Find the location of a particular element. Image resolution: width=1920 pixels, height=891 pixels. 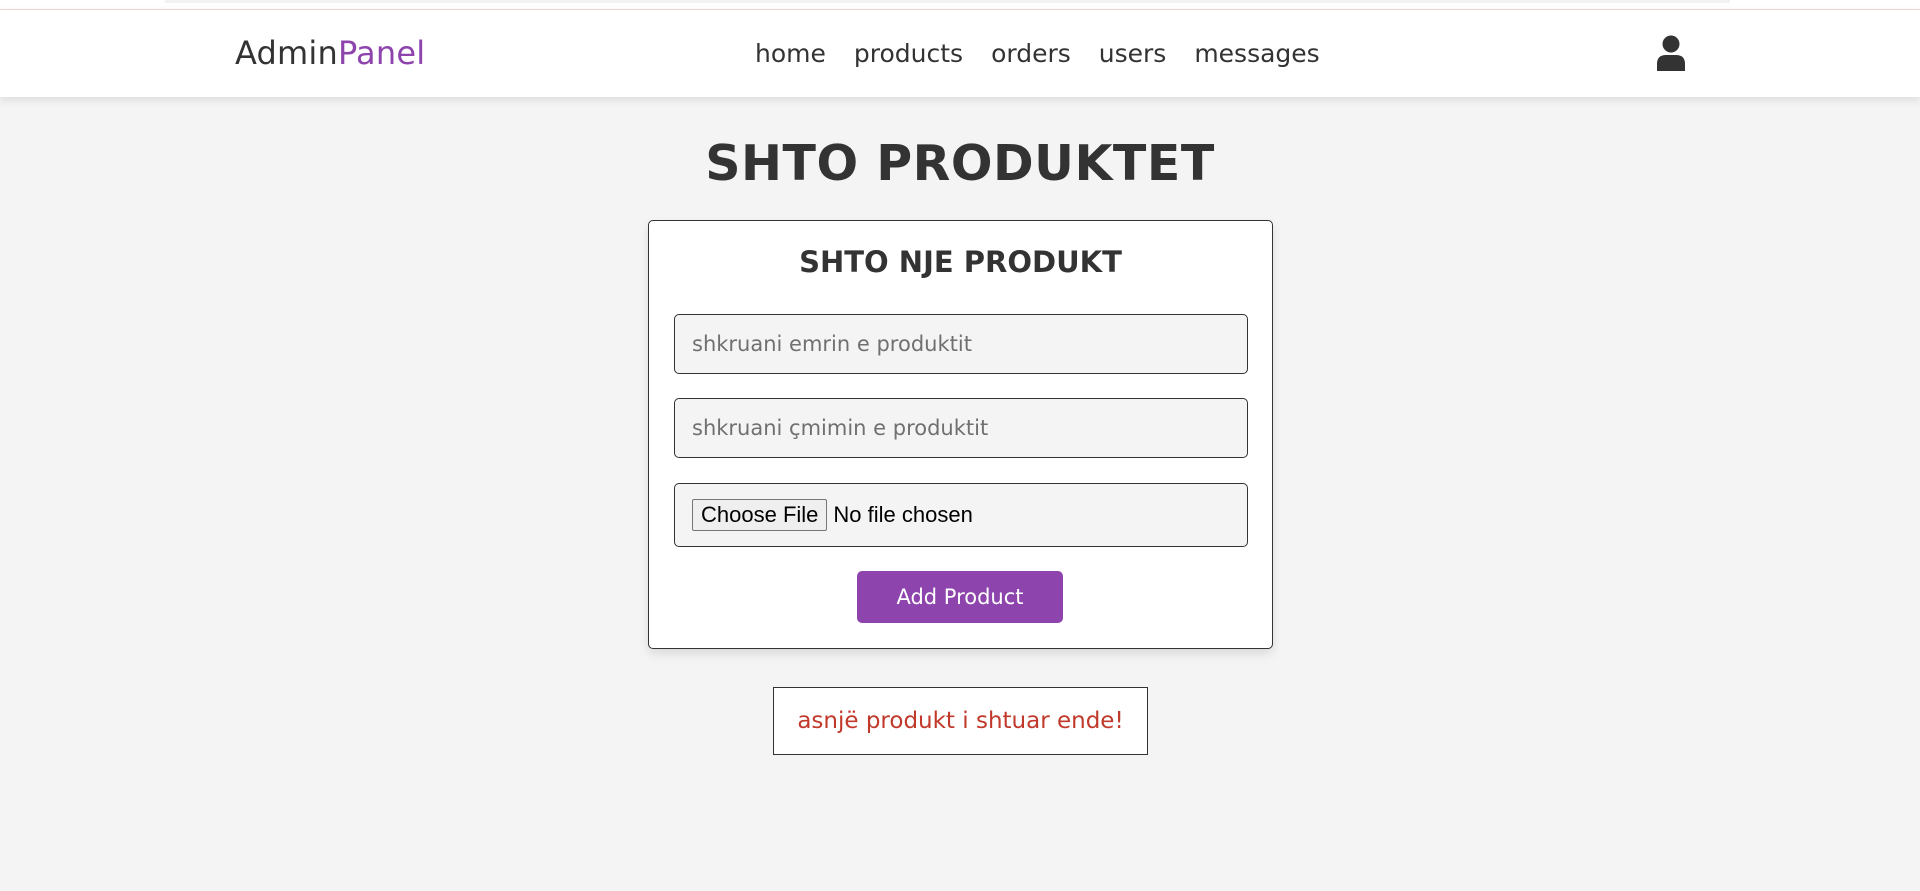

product-name-input is located at coordinates (961, 344).